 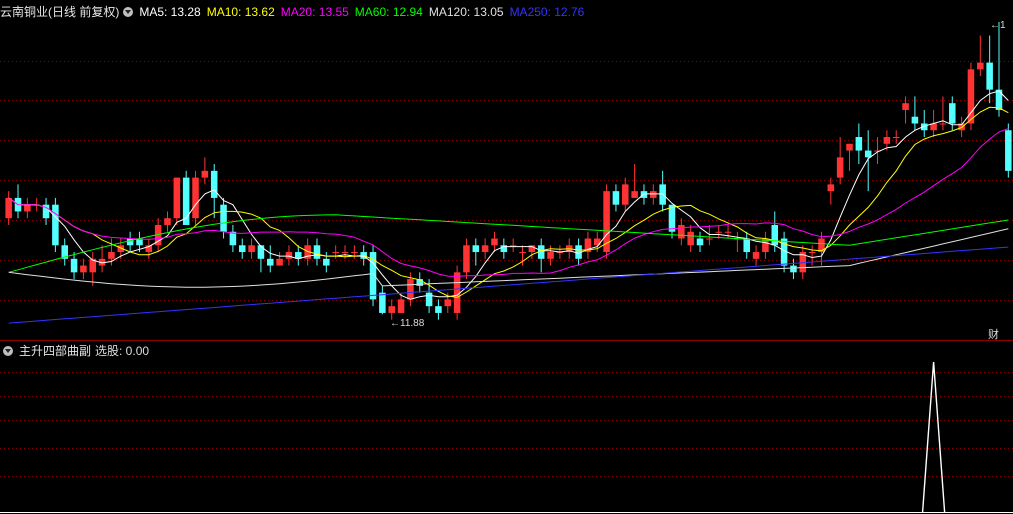 I want to click on indicator-value: 选股: 0.00, so click(x=122, y=351).